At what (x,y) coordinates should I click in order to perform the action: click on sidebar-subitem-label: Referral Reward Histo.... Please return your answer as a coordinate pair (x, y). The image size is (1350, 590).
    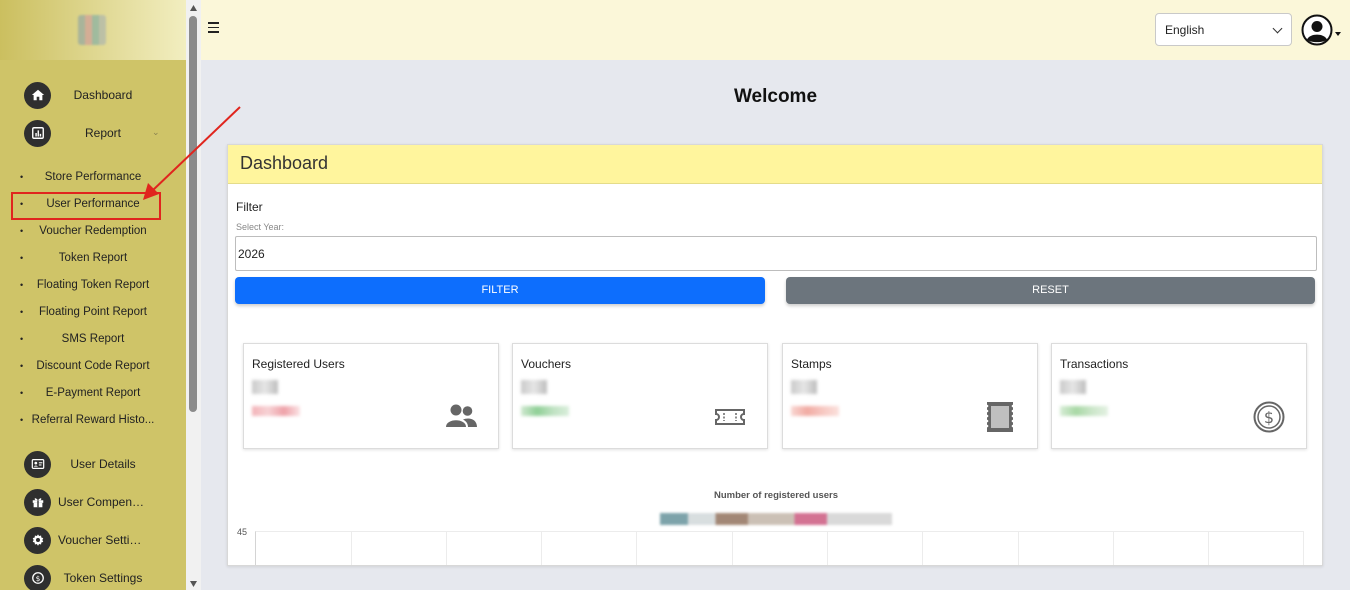
    Looking at the image, I should click on (93, 420).